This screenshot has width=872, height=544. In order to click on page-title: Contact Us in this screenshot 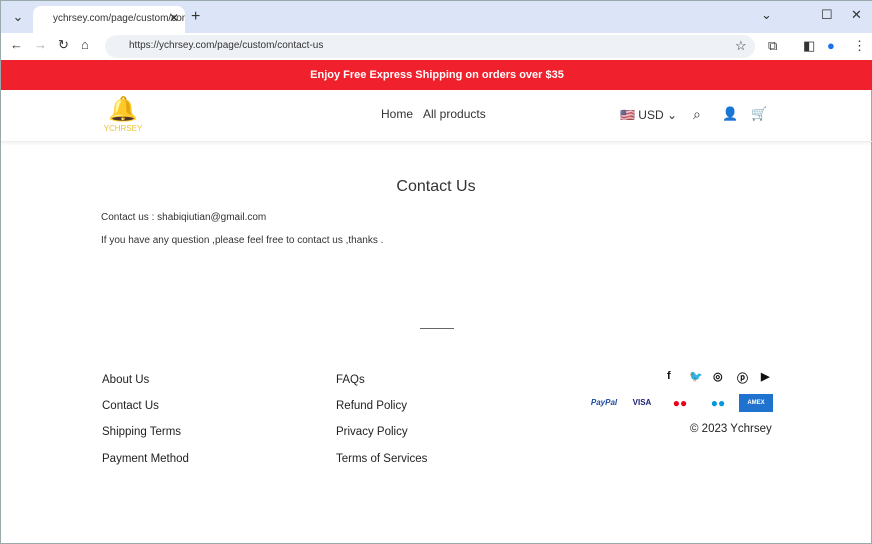, I will do `click(436, 186)`.